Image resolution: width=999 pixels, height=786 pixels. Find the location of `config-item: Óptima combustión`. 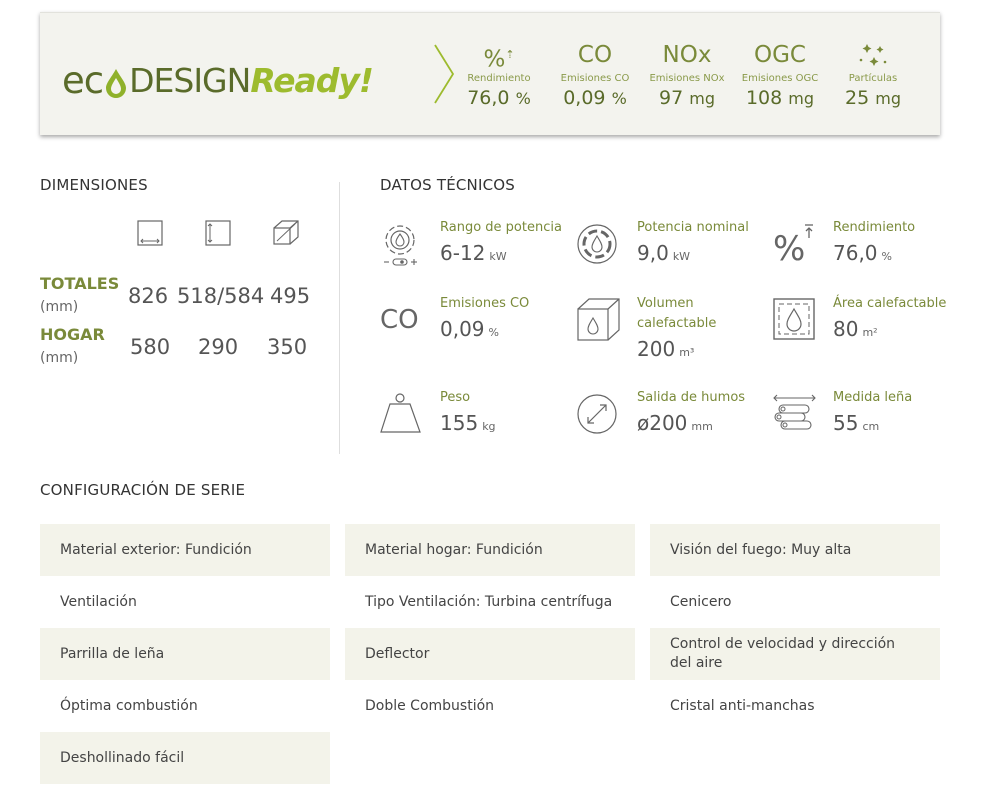

config-item: Óptima combustión is located at coordinates (129, 705).